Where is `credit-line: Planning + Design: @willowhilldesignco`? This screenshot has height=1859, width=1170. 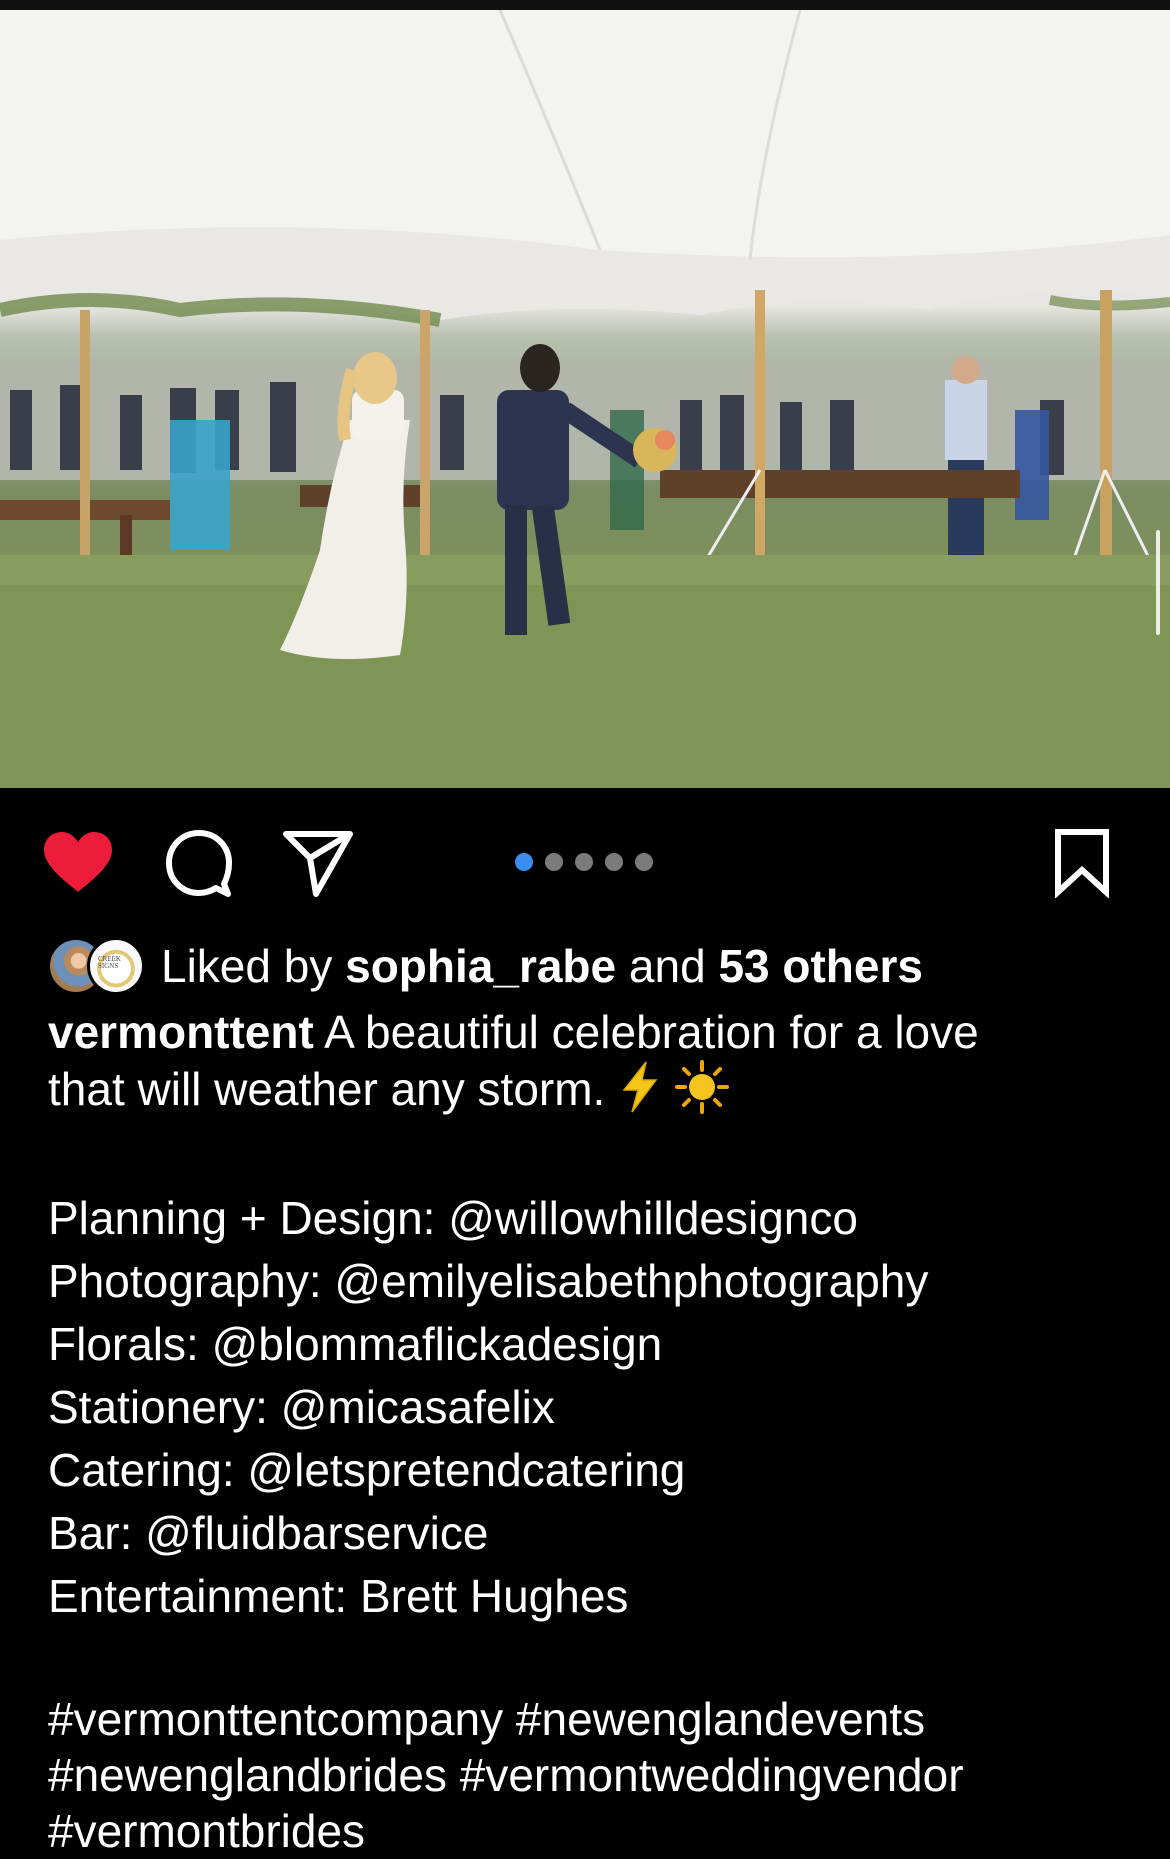
credit-line: Planning + Design: @willowhilldesignco is located at coordinates (453, 1218).